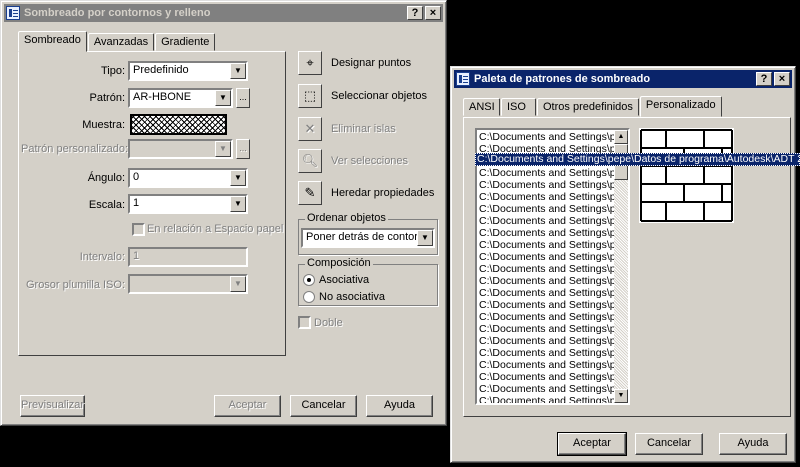 Image resolution: width=800 pixels, height=467 pixels. What do you see at coordinates (369, 161) in the screenshot?
I see `ver-selecciones-button: Ver selecciones` at bounding box center [369, 161].